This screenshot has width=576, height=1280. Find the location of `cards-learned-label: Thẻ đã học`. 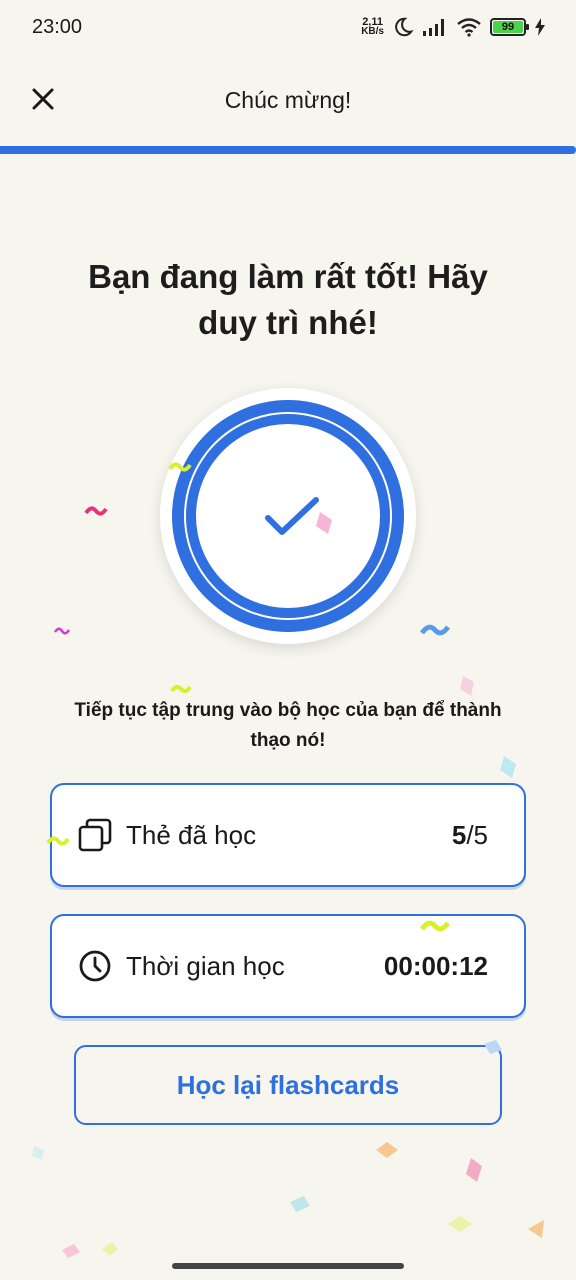

cards-learned-label: Thẻ đã học is located at coordinates (191, 834).